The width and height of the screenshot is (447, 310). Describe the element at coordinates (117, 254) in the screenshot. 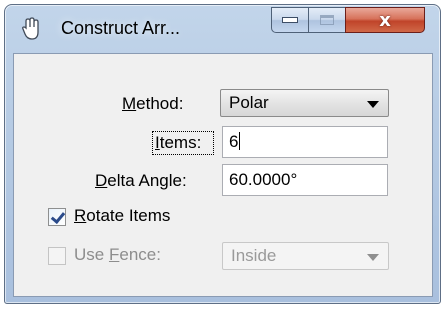

I see `use-fence-label: Use Fence:` at that location.